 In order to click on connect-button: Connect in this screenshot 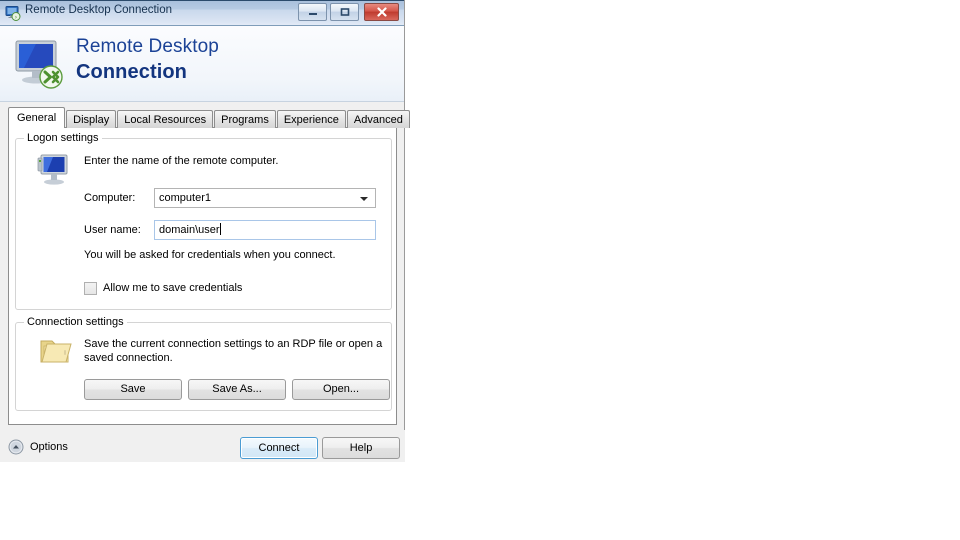, I will do `click(279, 448)`.